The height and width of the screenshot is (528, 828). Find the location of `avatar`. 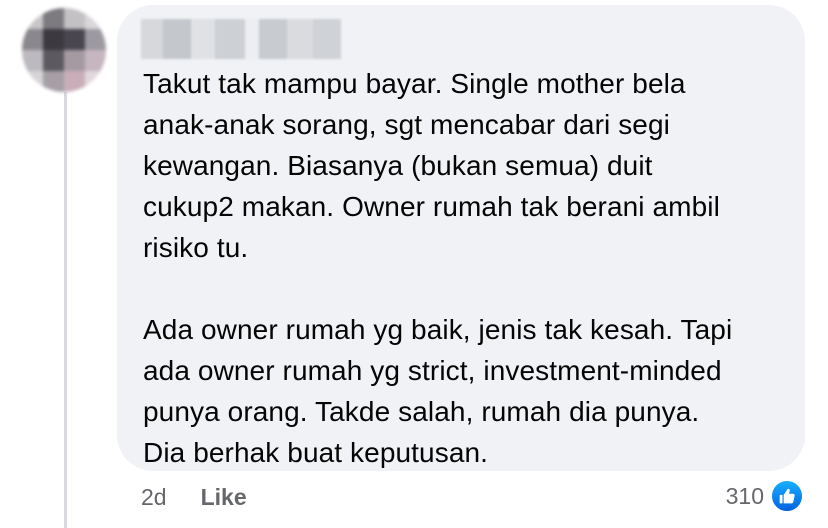

avatar is located at coordinates (64, 50).